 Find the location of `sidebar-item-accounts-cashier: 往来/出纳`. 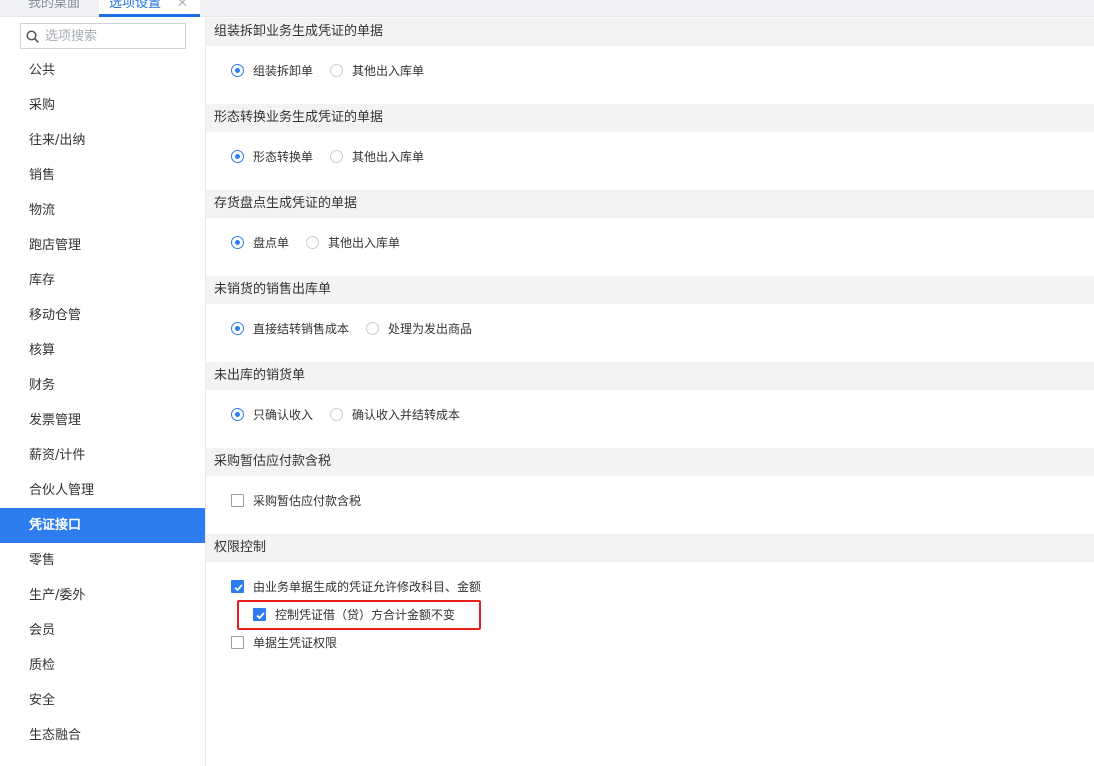

sidebar-item-accounts-cashier: 往来/出纳 is located at coordinates (102, 140).